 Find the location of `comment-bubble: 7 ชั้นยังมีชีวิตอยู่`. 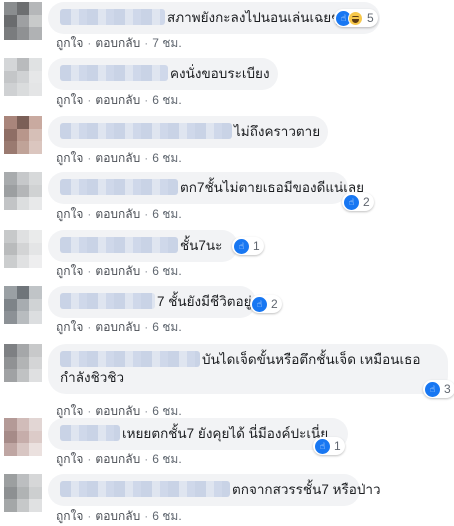

comment-bubble: 7 ชั้นยังมีชีวิตอยู่ is located at coordinates (152, 302).